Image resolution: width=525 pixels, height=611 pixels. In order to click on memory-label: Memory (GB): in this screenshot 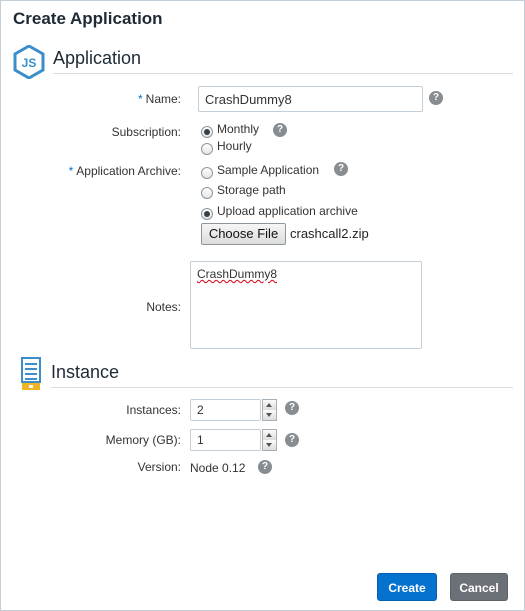, I will do `click(143, 440)`.